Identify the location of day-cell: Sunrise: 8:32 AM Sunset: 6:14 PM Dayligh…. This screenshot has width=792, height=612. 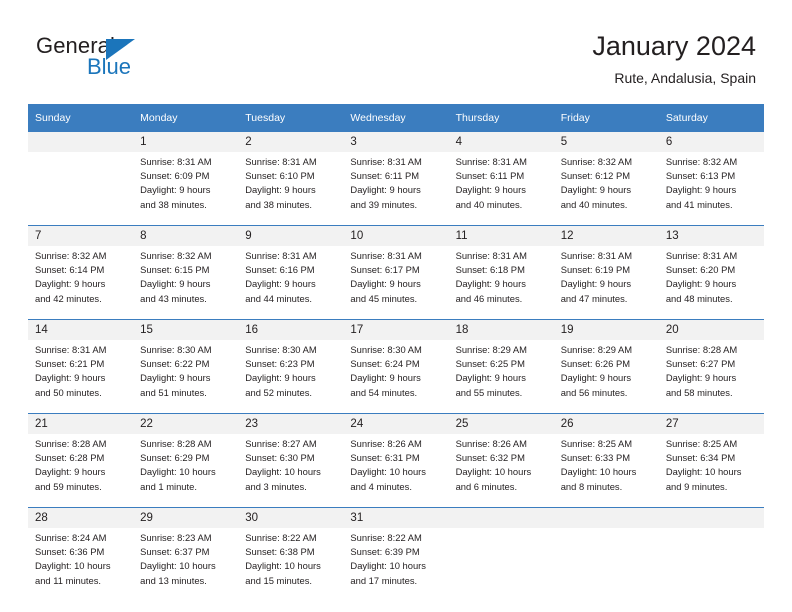
(81, 283).